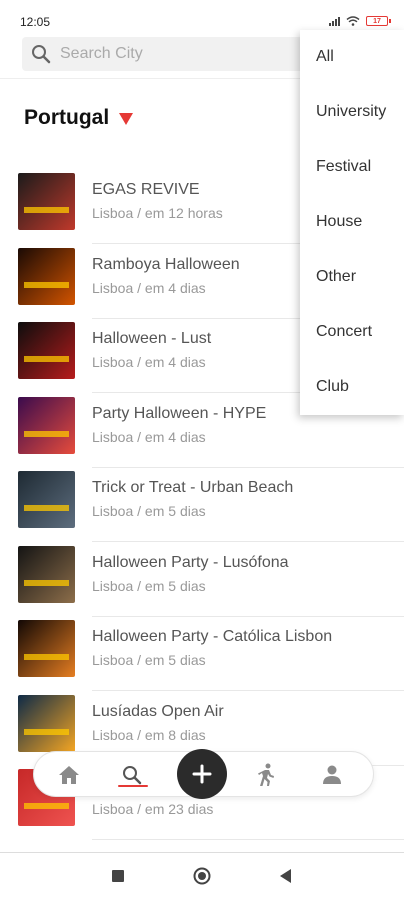  What do you see at coordinates (339, 222) in the screenshot?
I see `filter-option-house: House` at bounding box center [339, 222].